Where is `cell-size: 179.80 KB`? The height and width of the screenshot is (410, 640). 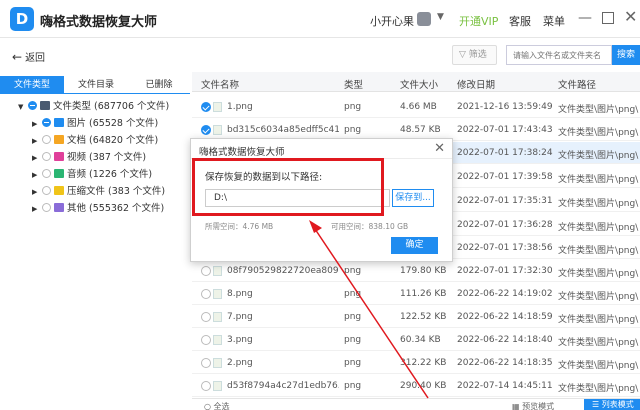
cell-size: 179.80 KB is located at coordinates (423, 271).